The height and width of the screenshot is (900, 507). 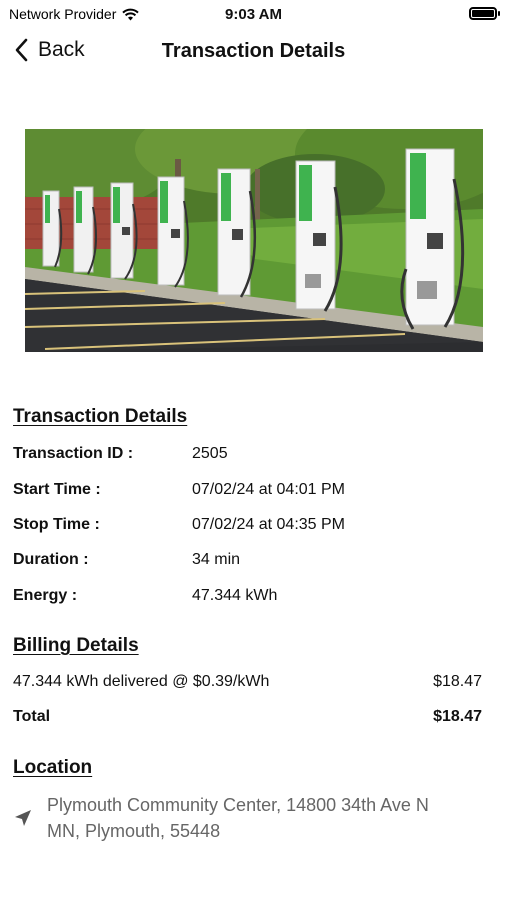 What do you see at coordinates (23, 818) in the screenshot?
I see `location-arrow-icon` at bounding box center [23, 818].